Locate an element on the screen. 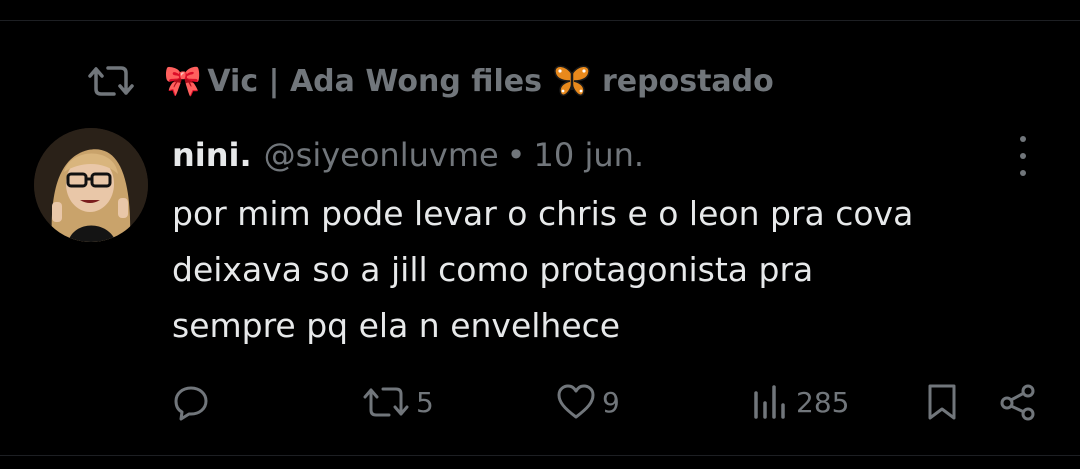  repost-action-icon is located at coordinates (386, 402).